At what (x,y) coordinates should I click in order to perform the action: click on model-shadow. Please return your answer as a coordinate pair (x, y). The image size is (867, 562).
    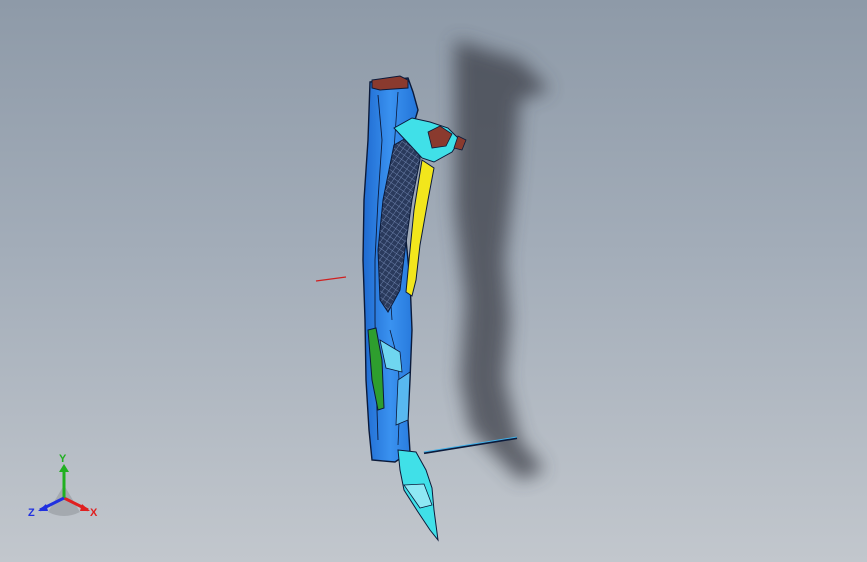
    Looking at the image, I should click on (502, 260).